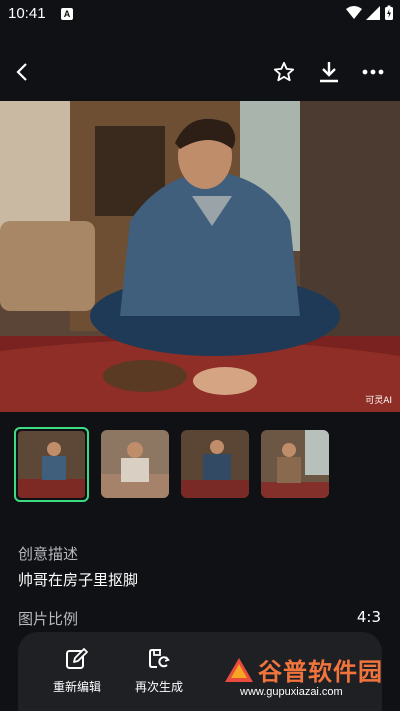 The height and width of the screenshot is (711, 400). Describe the element at coordinates (378, 401) in the screenshot. I see `watermark-label: 可灵AI` at that location.